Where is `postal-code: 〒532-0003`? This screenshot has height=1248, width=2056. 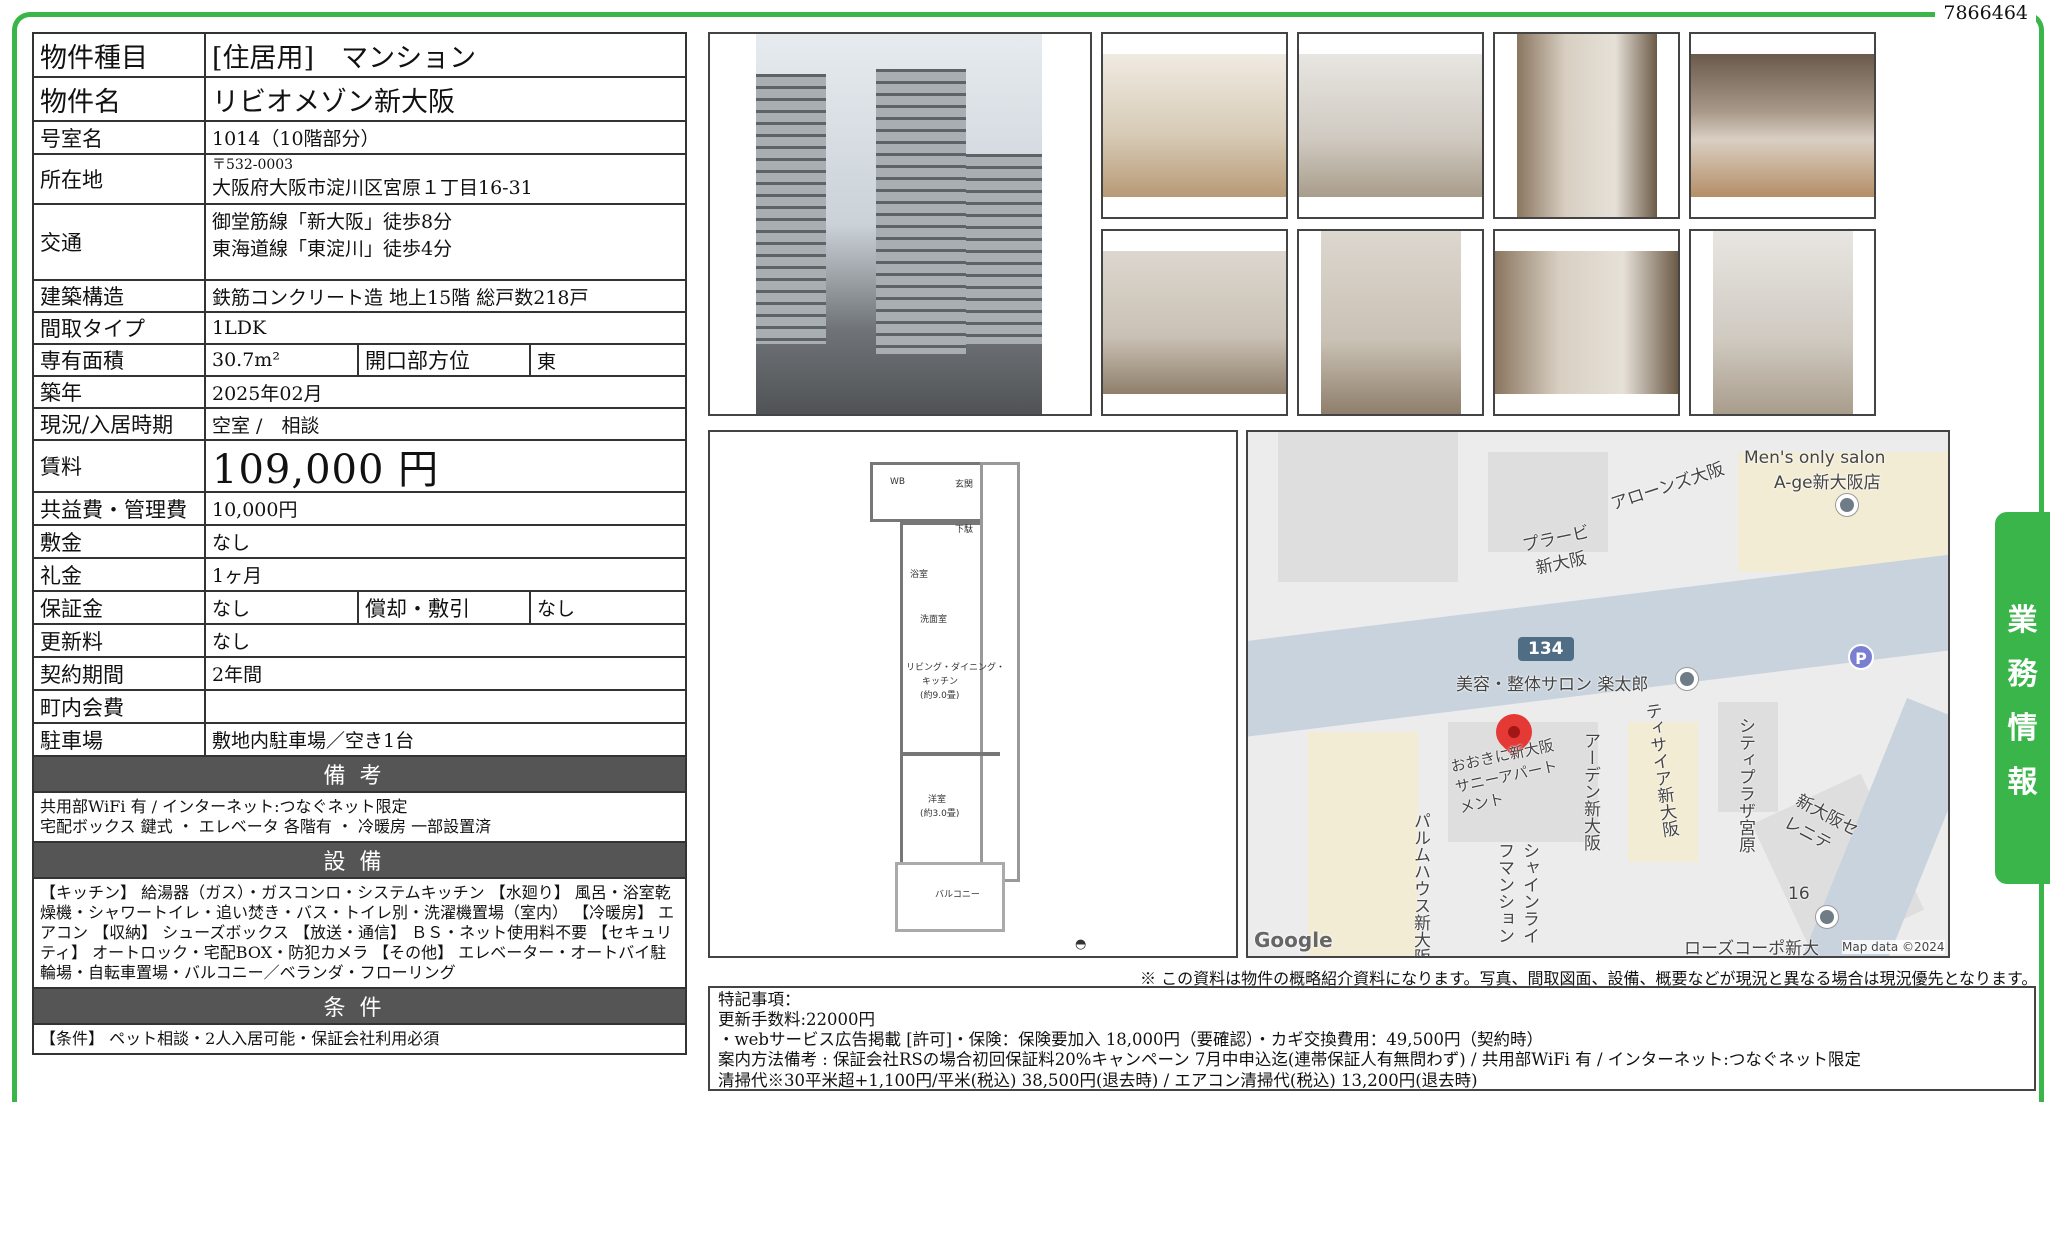 postal-code: 〒532-0003 is located at coordinates (253, 164).